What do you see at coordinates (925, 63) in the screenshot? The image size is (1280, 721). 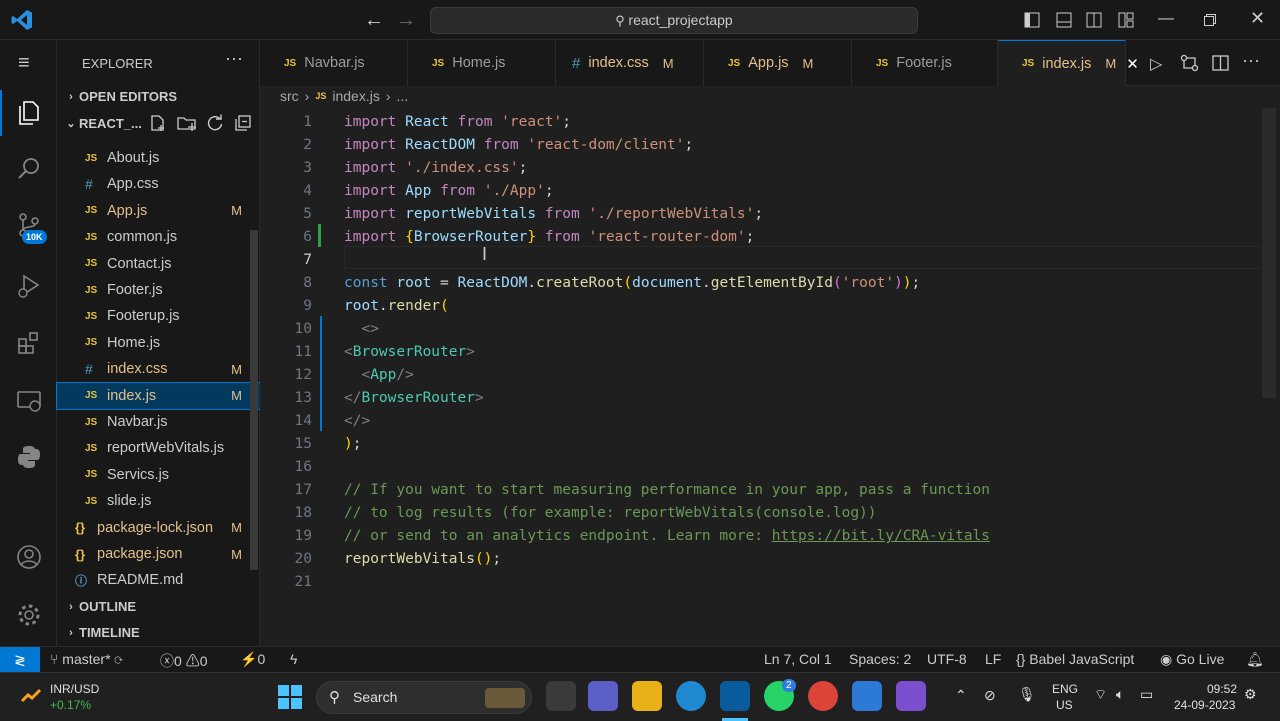 I see `editor-tab: JS Footer.js` at bounding box center [925, 63].